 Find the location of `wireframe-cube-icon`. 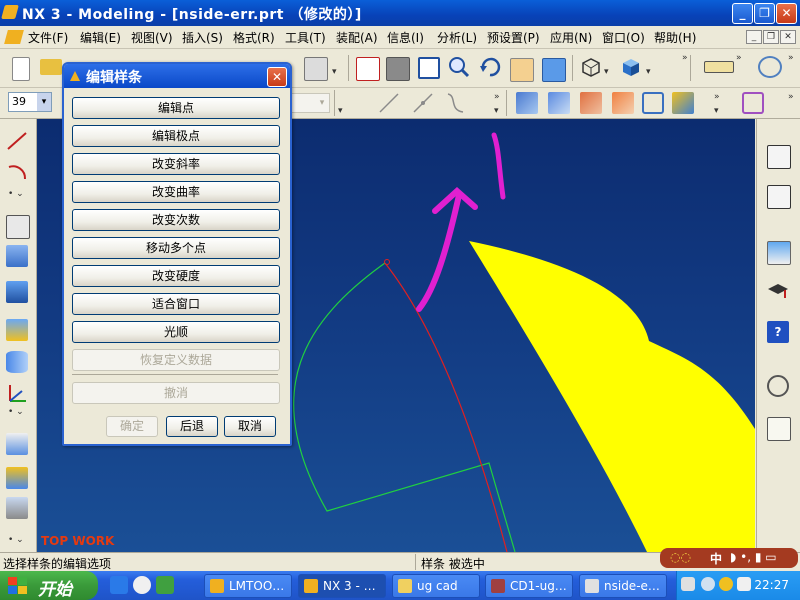

wireframe-cube-icon is located at coordinates (591, 67).